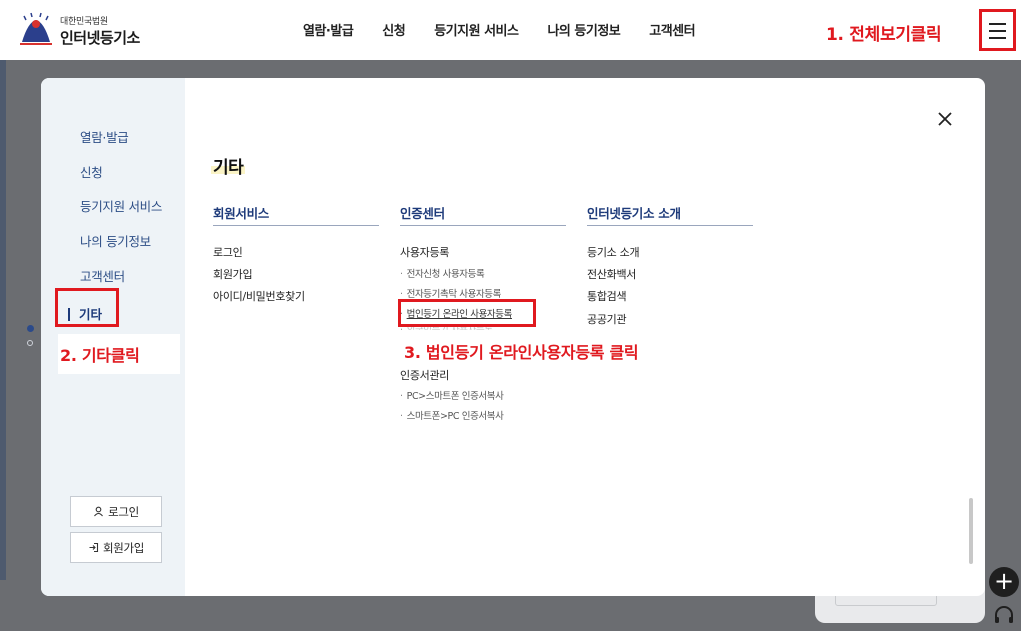  Describe the element at coordinates (100, 38) in the screenshot. I see `logo-title: 인터넷등기소` at that location.